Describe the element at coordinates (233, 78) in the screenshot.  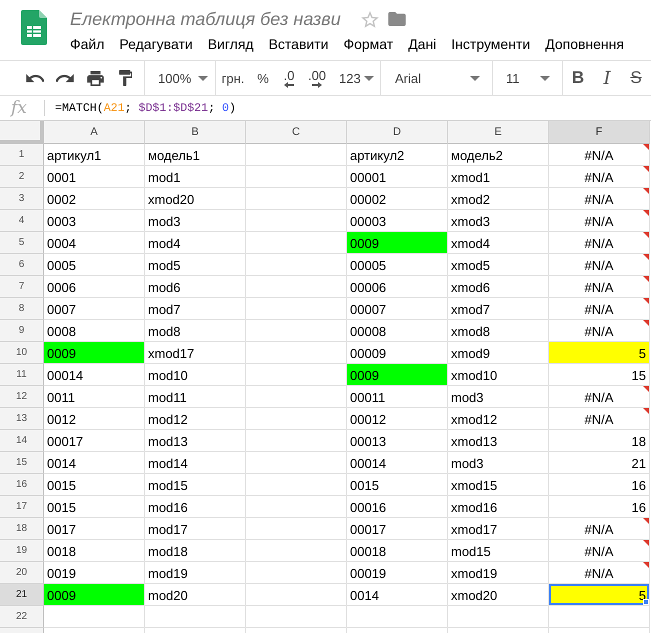
I see `currency-button: грн.` at that location.